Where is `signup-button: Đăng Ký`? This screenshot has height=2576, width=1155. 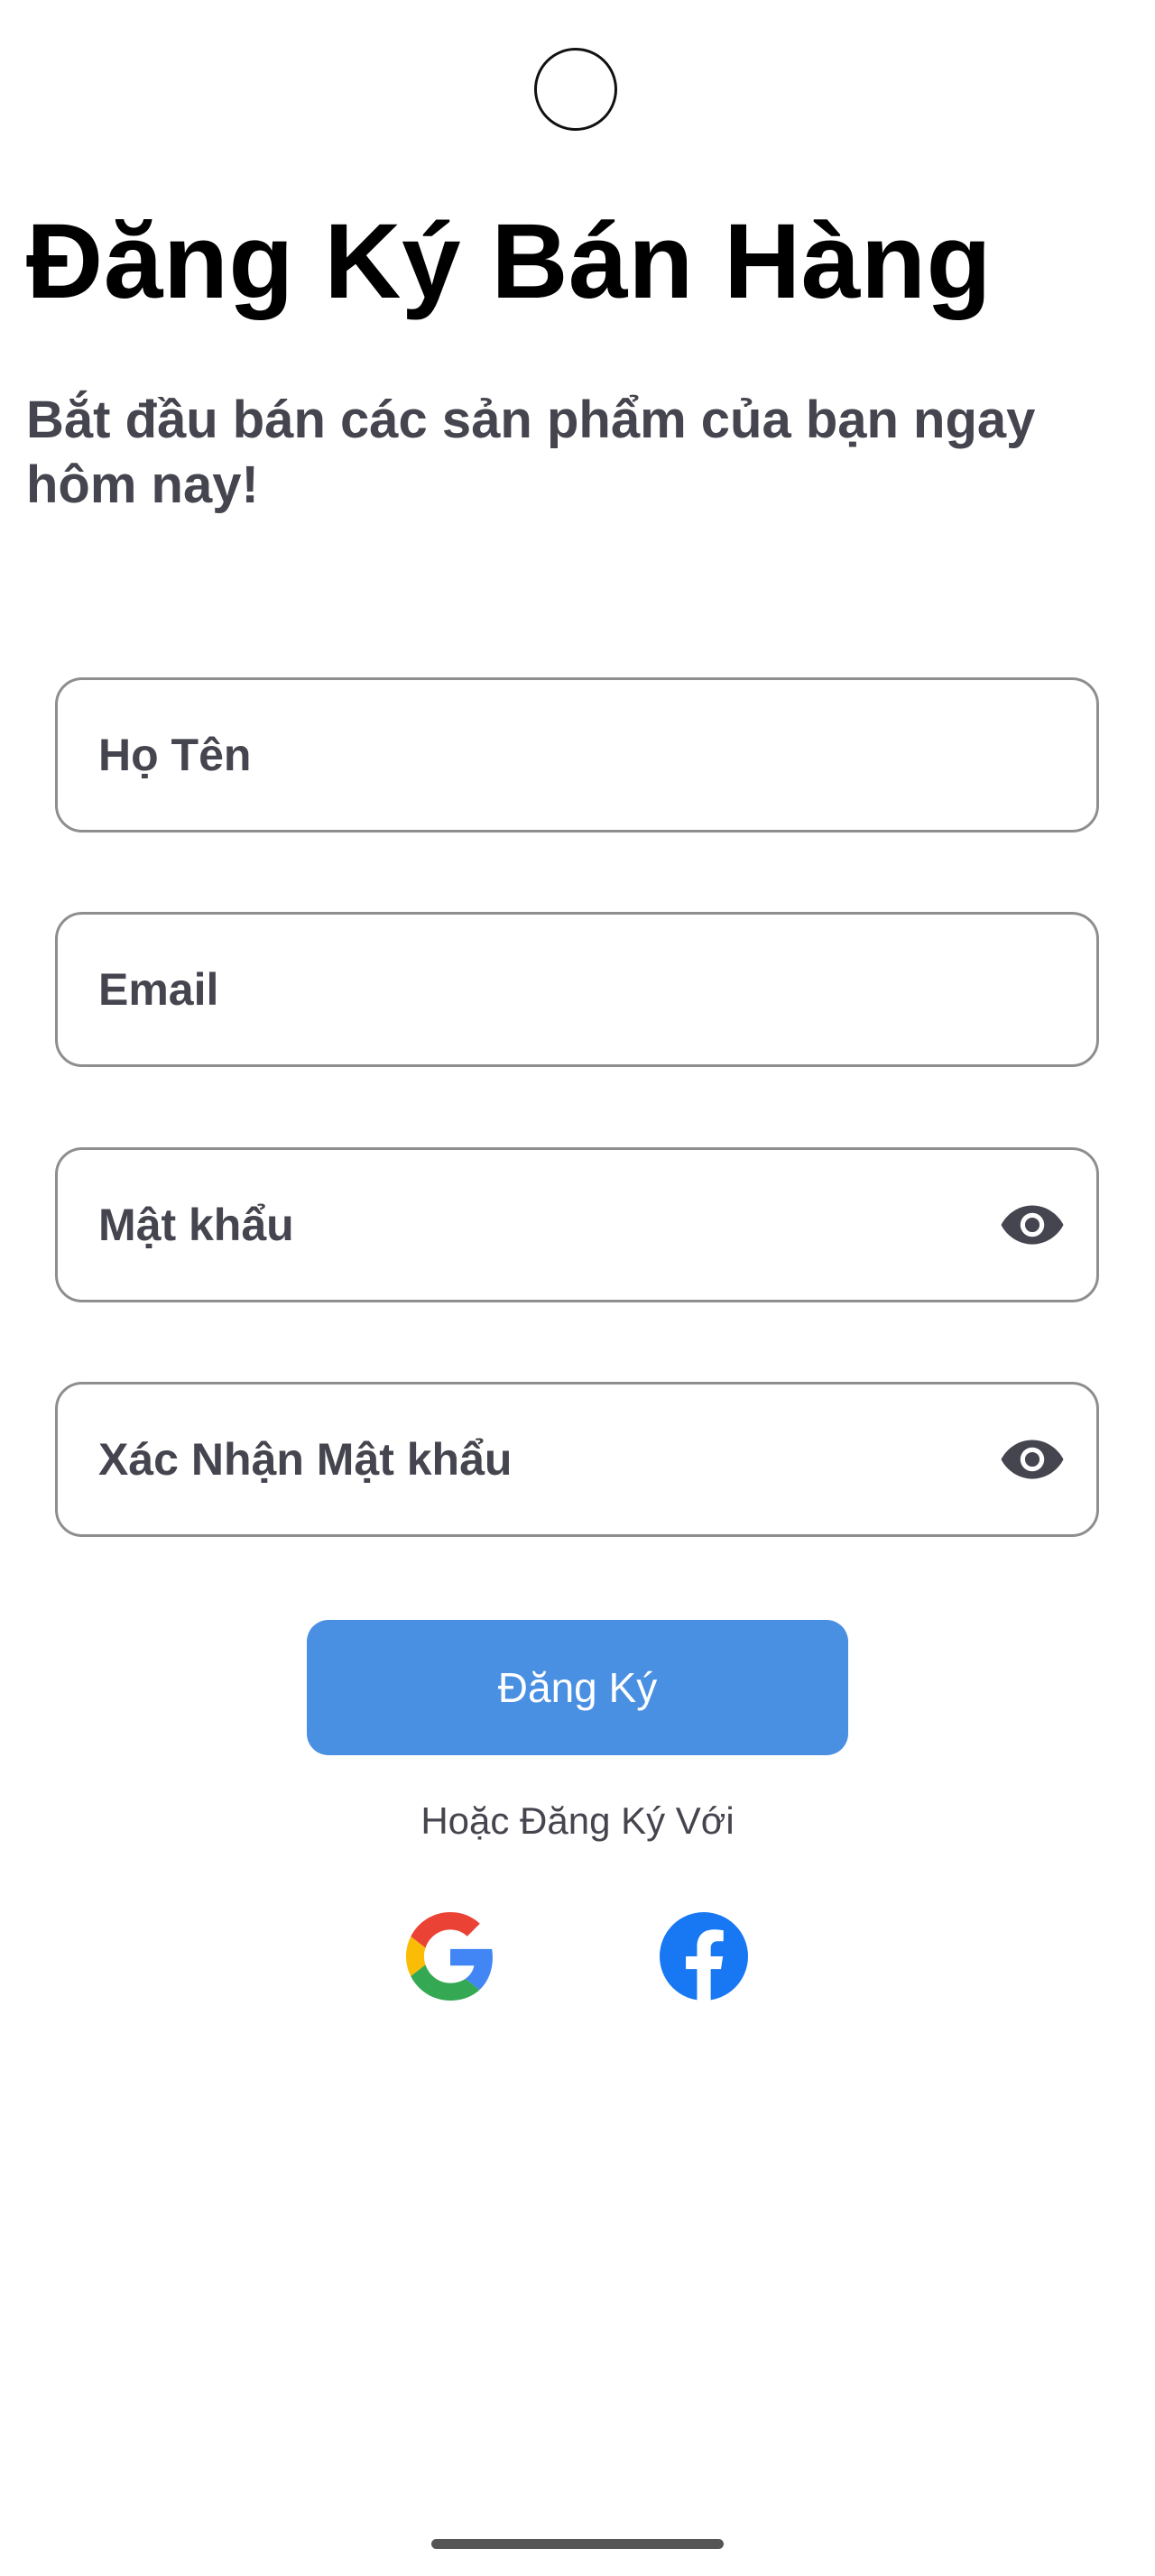 signup-button: Đăng Ký is located at coordinates (577, 1687).